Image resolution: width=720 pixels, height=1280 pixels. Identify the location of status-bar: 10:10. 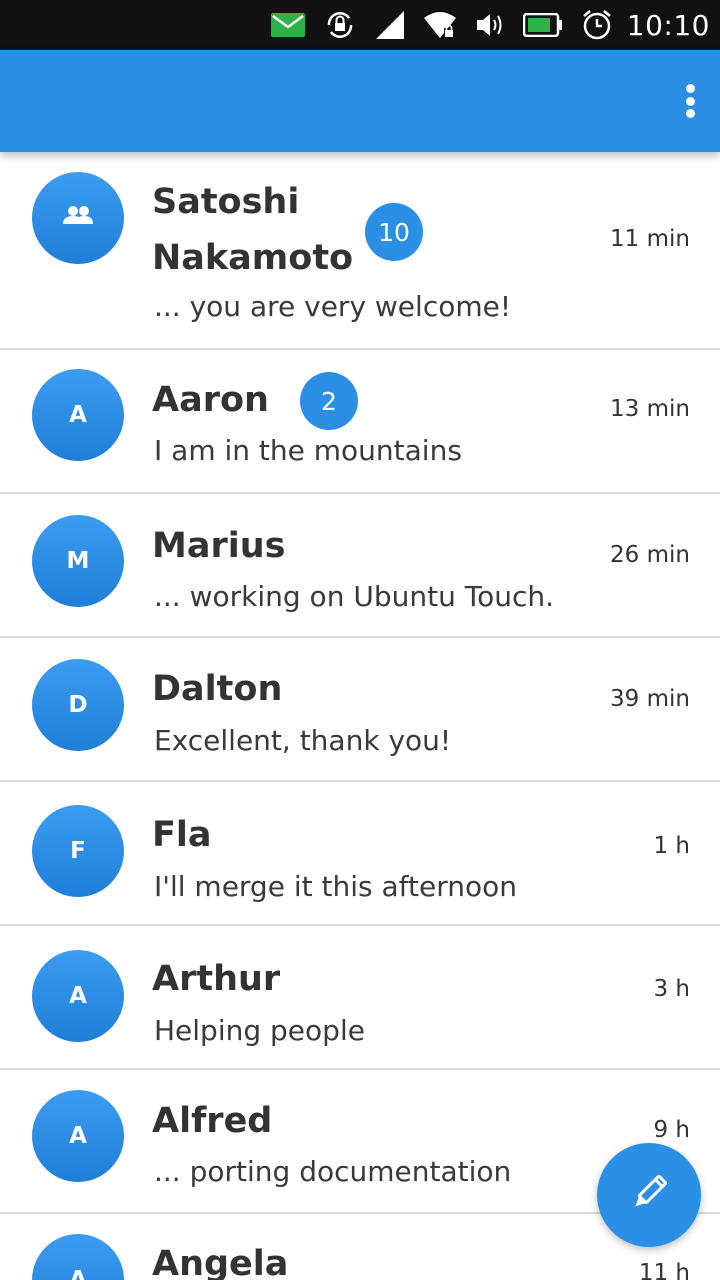
(360, 25).